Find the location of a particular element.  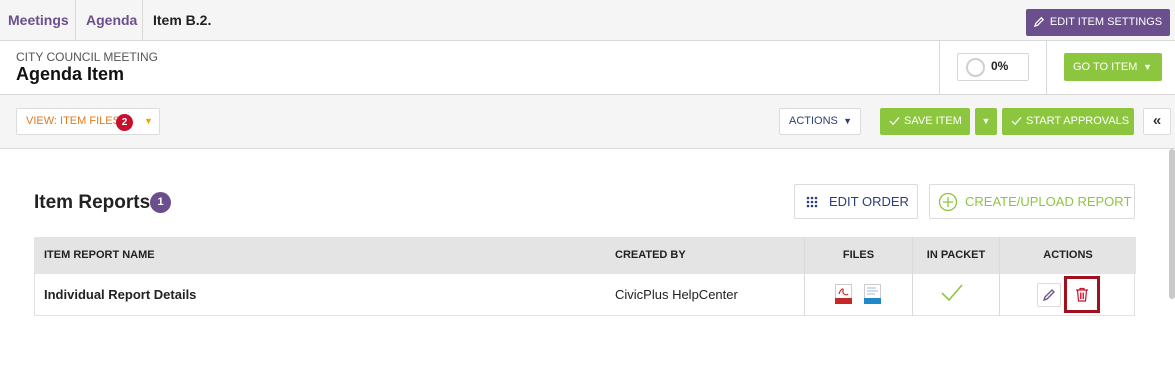

start-approvals-label: START APPROVALS is located at coordinates (1078, 121).